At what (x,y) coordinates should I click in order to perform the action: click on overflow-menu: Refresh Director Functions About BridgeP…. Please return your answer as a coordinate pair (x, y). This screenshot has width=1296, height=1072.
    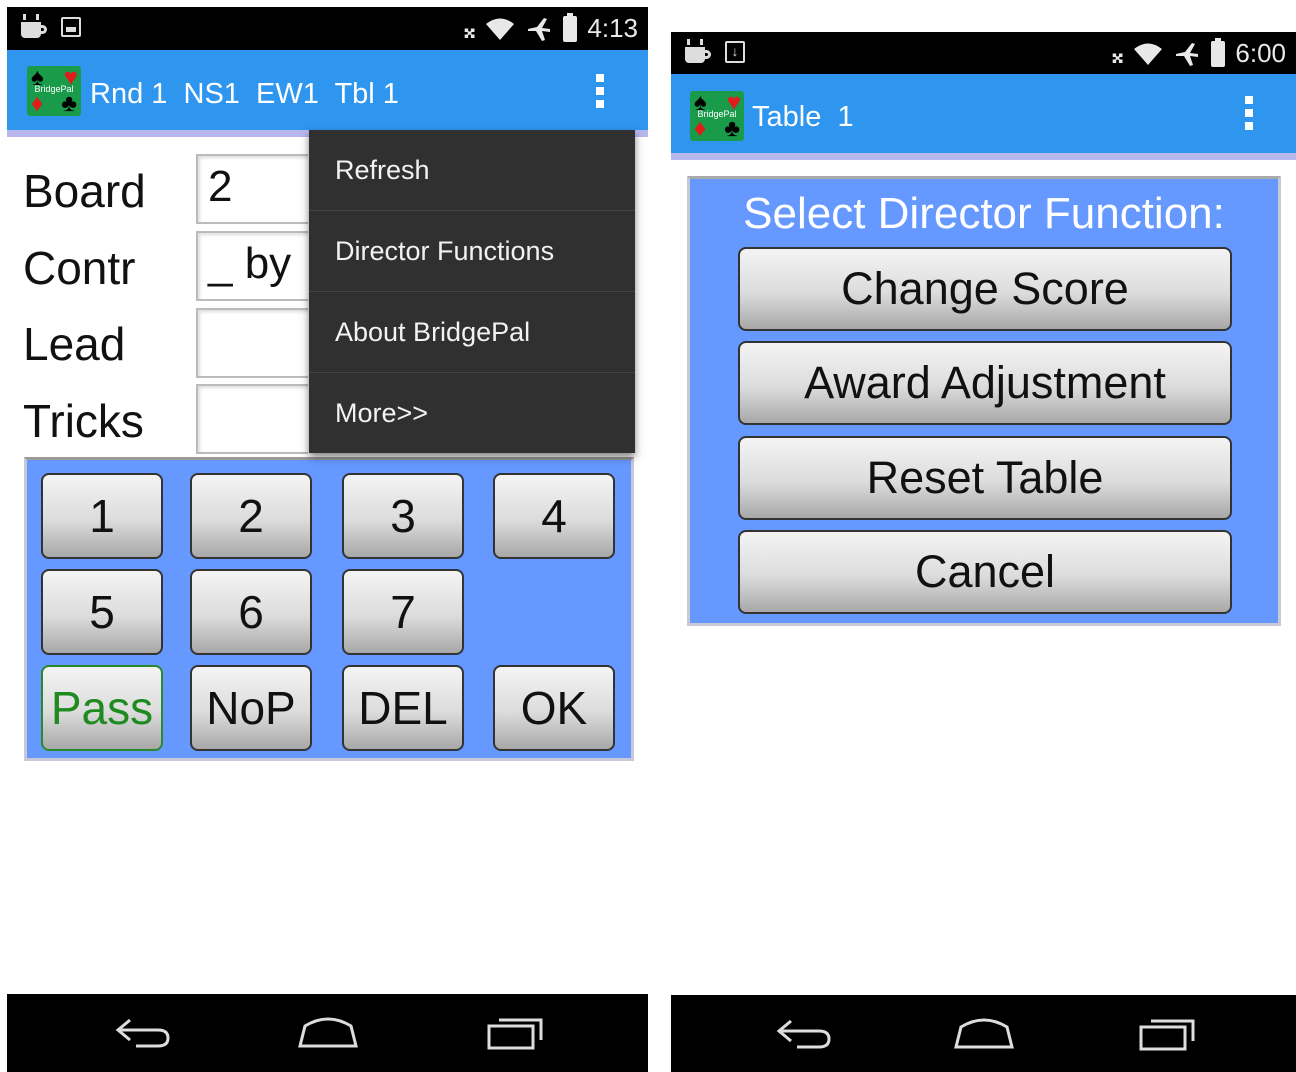
    Looking at the image, I should click on (472, 291).